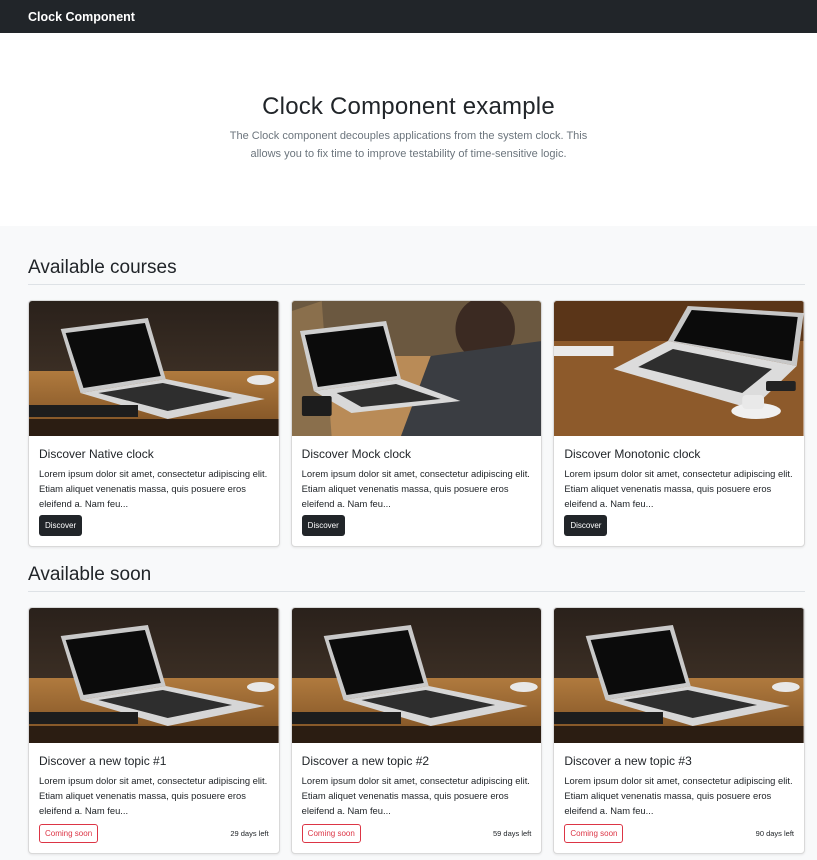  Describe the element at coordinates (416, 578) in the screenshot. I see `section-title-soon: Available soon` at that location.